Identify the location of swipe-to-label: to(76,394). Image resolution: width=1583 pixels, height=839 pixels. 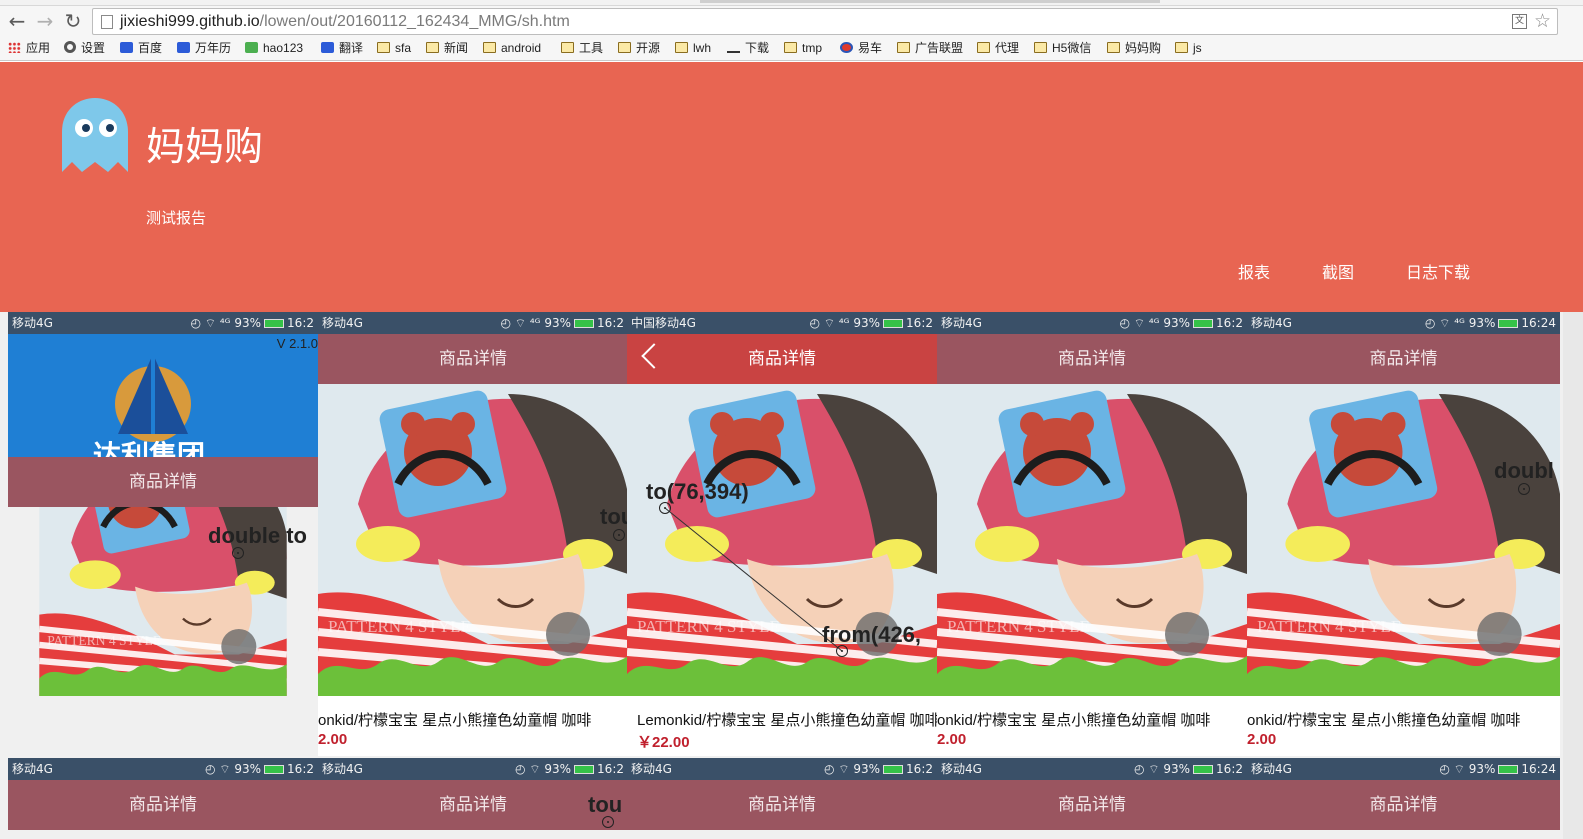
(697, 491).